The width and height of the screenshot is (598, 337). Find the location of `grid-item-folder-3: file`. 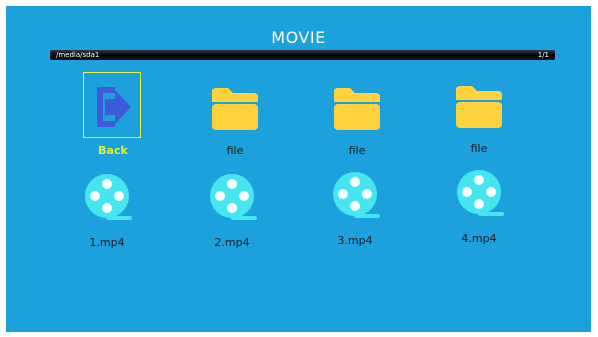

grid-item-folder-3: file is located at coordinates (479, 119).